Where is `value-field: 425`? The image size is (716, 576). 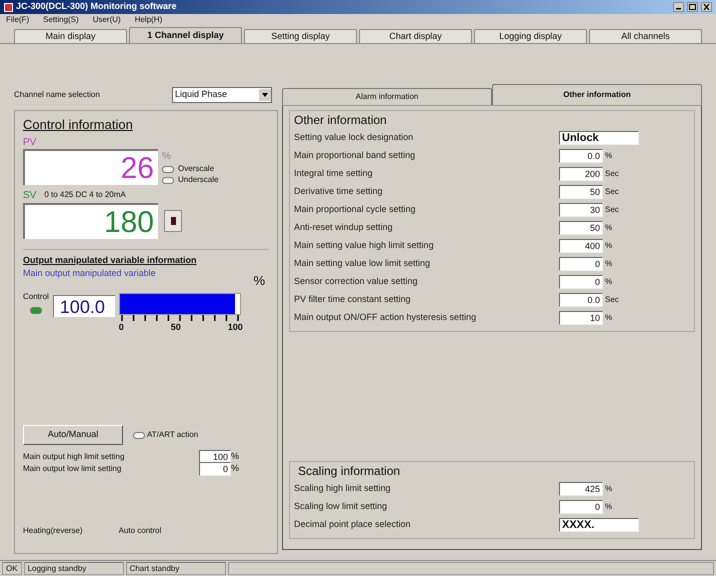
value-field: 425 is located at coordinates (581, 489).